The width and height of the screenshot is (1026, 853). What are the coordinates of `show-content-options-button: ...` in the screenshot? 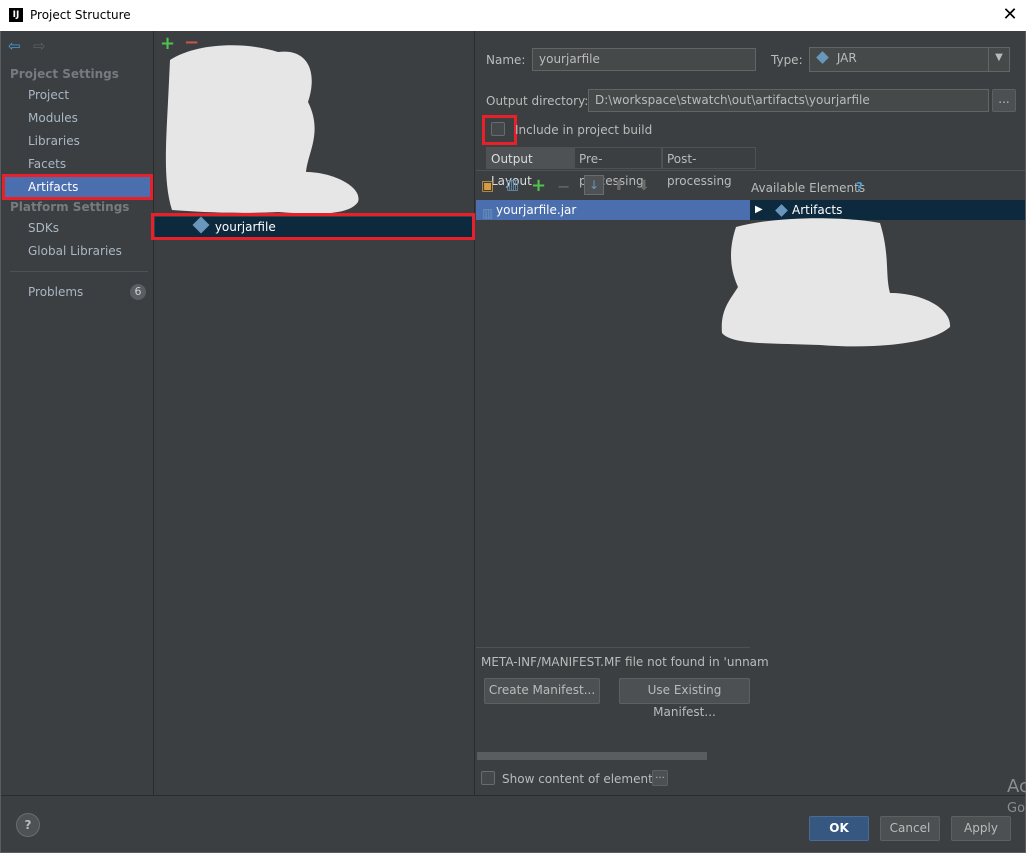 It's located at (660, 778).